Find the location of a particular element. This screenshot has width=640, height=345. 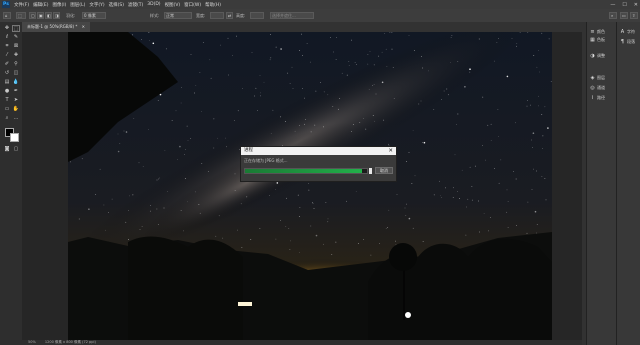

menu-filter: 滤镜(T) is located at coordinates (135, 5).